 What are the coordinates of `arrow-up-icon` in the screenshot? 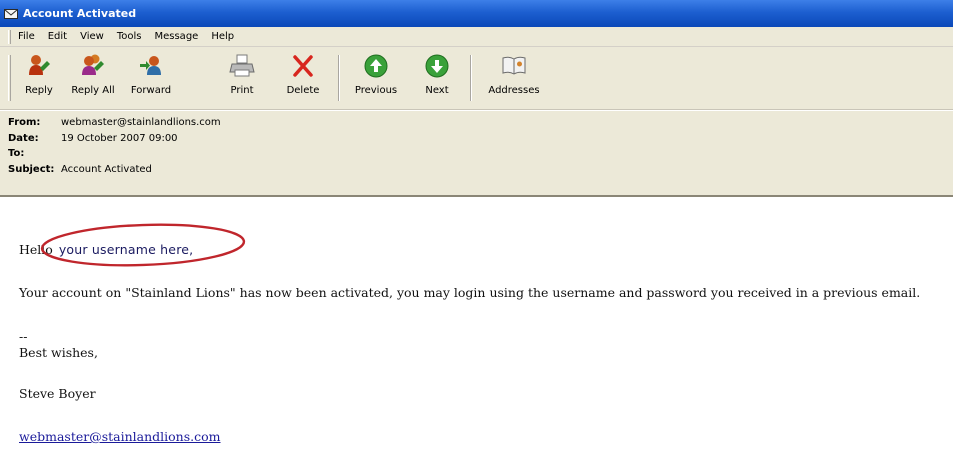 It's located at (376, 66).